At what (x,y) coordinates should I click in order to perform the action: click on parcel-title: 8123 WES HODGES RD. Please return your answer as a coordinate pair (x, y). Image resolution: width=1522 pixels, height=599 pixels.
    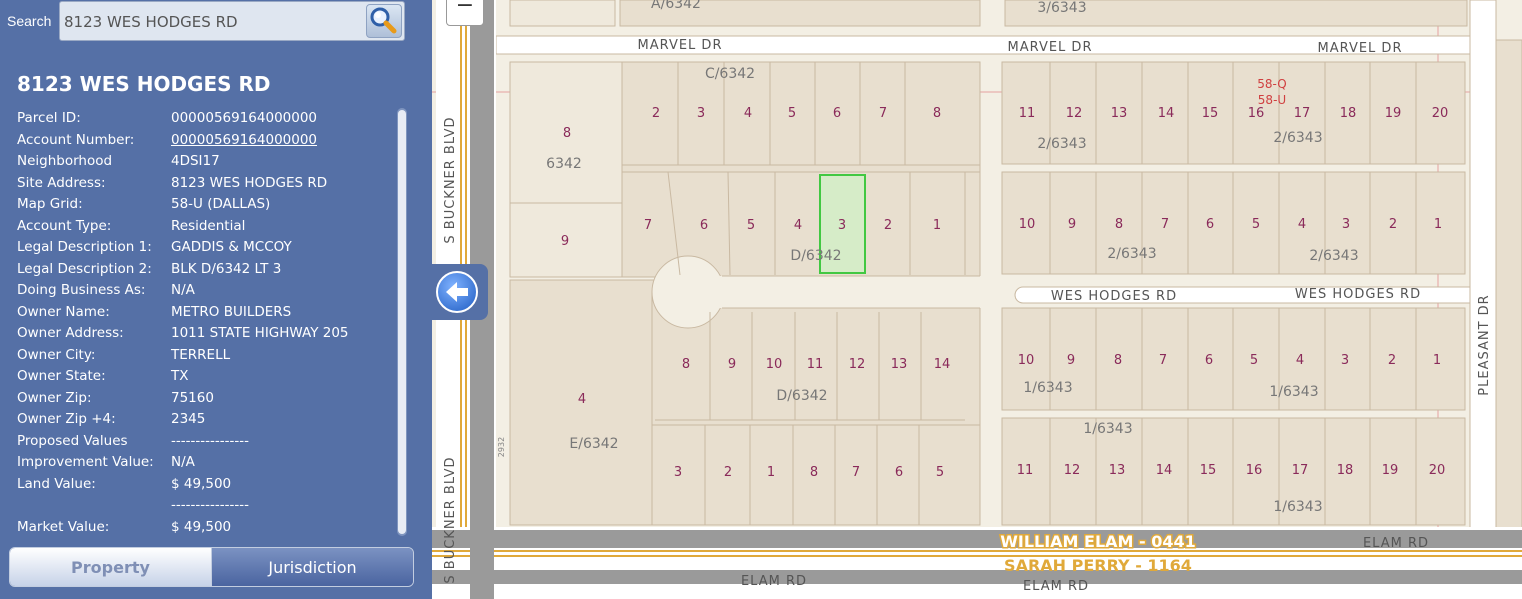
    Looking at the image, I should click on (144, 84).